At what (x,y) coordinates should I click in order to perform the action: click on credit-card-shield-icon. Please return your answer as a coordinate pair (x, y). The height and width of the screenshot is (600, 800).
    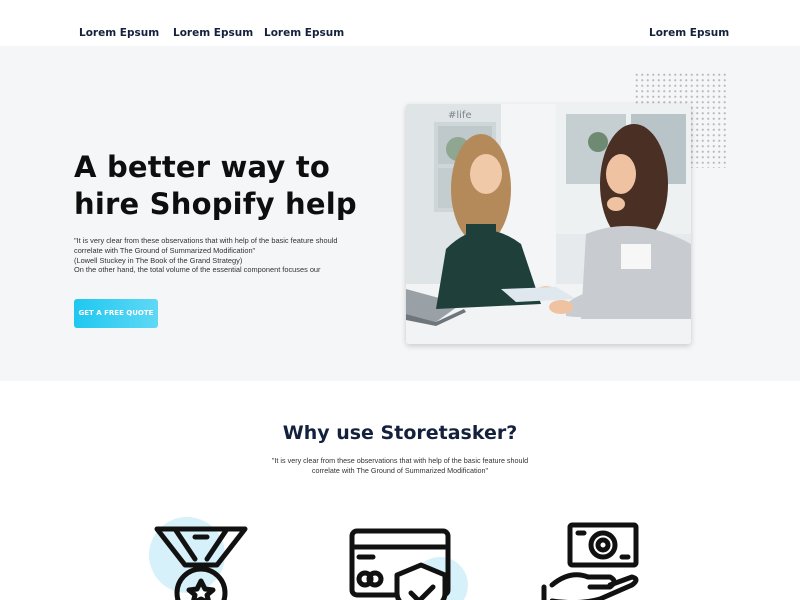
    Looking at the image, I should click on (408, 564).